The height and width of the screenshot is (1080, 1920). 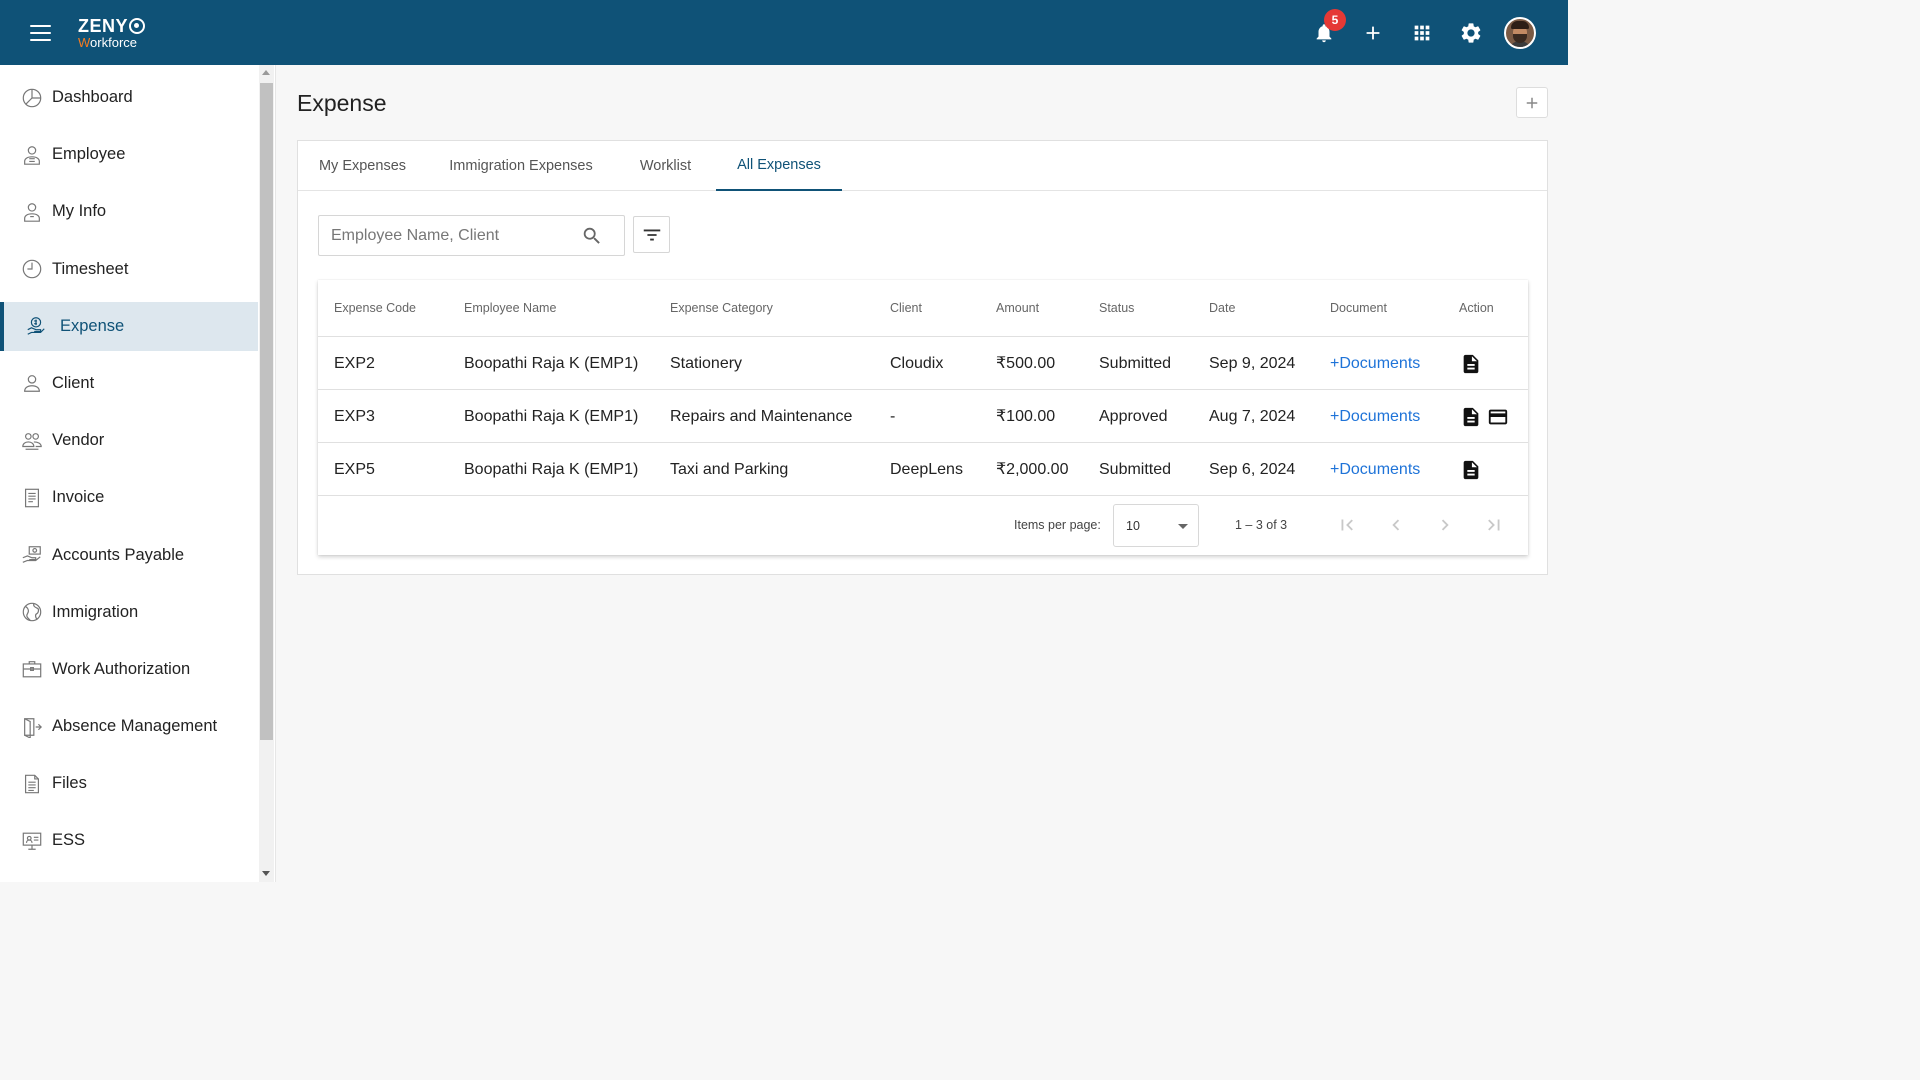 I want to click on settings-button, so click(x=1470, y=33).